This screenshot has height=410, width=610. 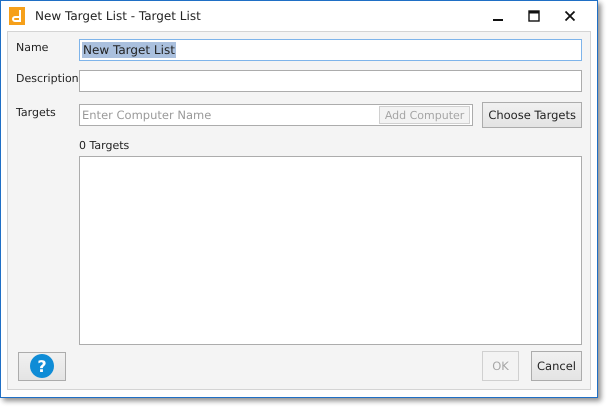 What do you see at coordinates (534, 16) in the screenshot?
I see `maximize-icon` at bounding box center [534, 16].